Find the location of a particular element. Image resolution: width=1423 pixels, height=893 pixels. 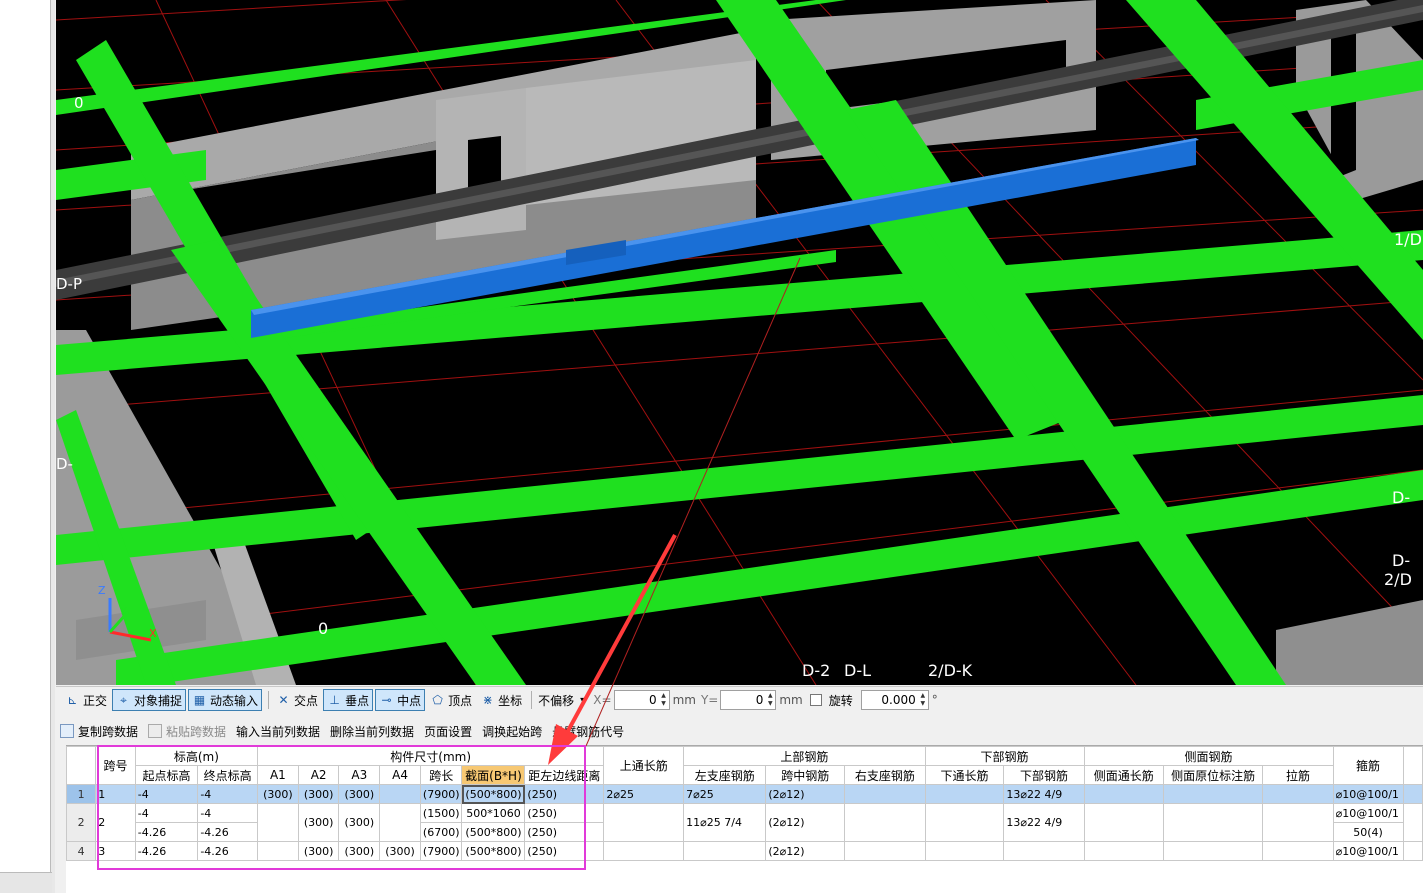

cell-end-elev: -4.26 is located at coordinates (228, 832).